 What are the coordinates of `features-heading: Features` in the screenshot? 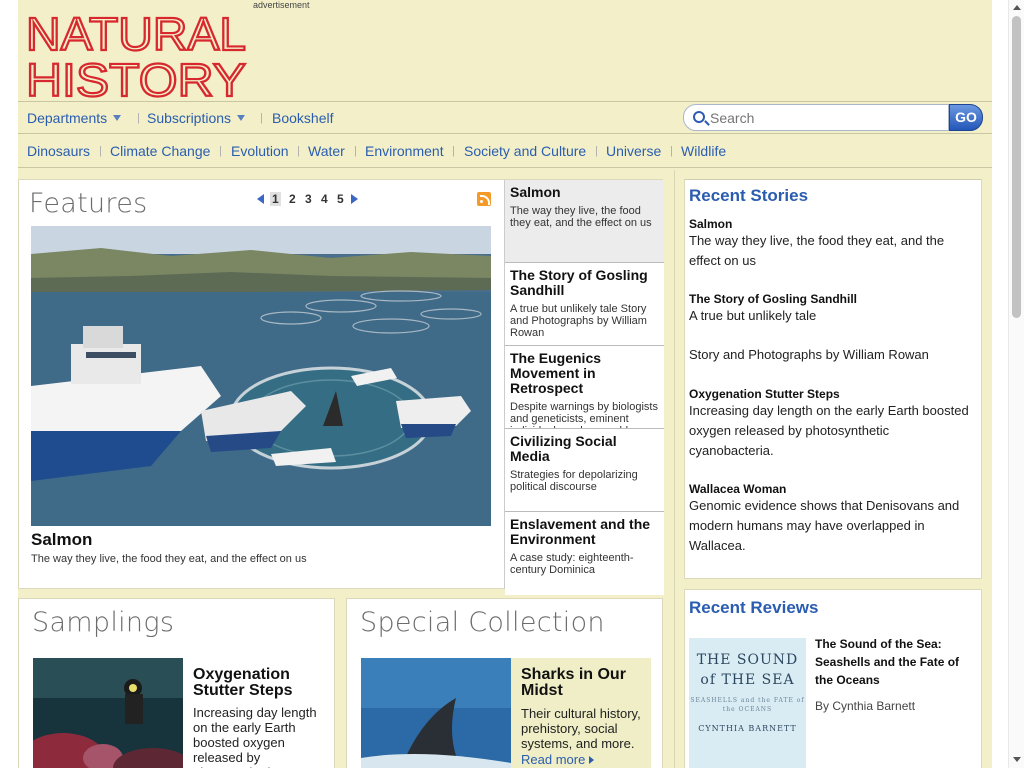 It's located at (88, 203).